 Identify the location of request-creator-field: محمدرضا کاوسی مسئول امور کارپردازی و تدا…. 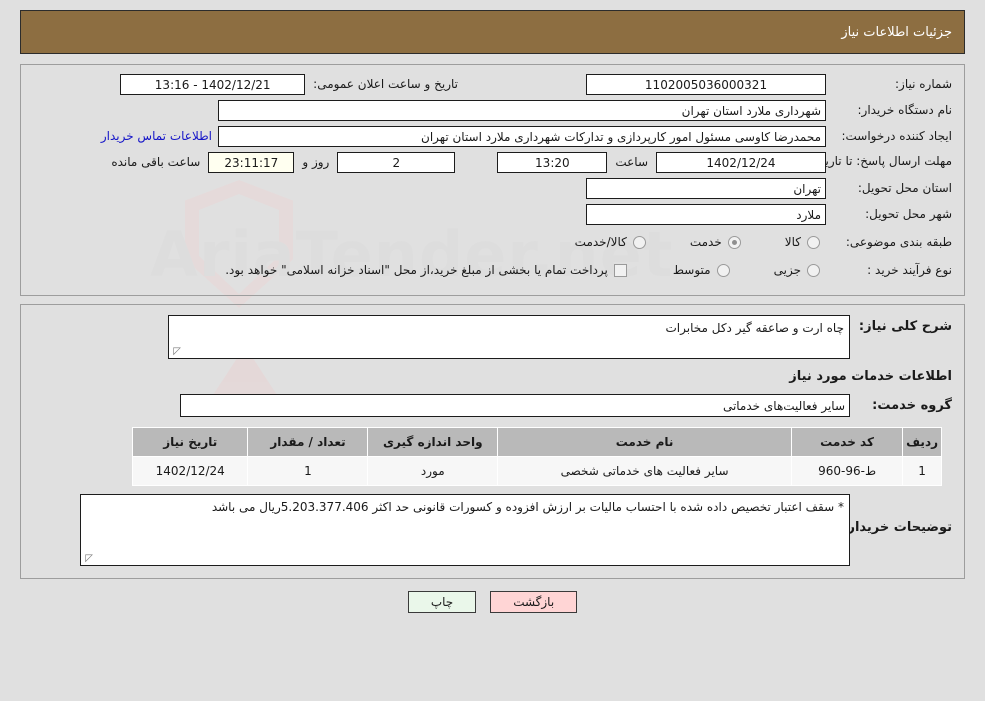
(522, 136).